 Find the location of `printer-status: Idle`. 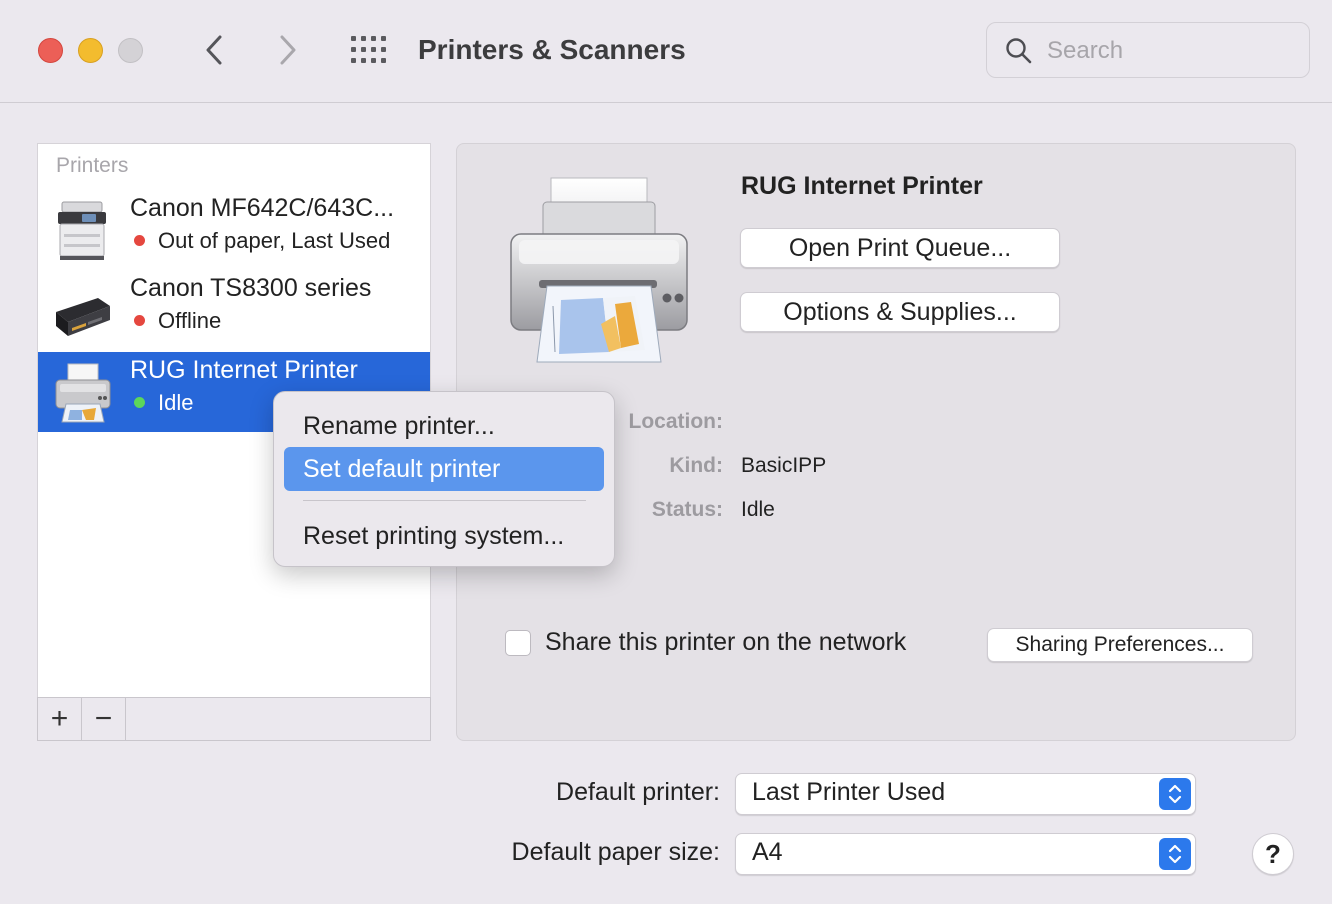

printer-status: Idle is located at coordinates (176, 402).